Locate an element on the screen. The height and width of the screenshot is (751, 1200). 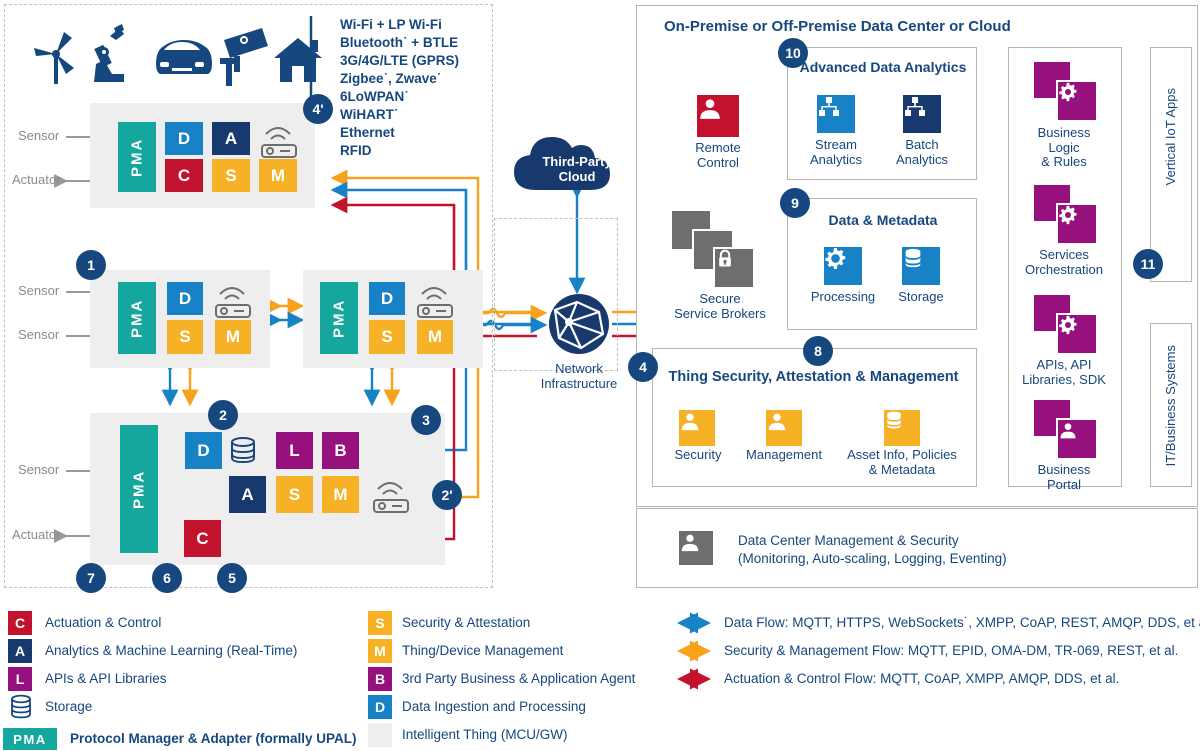
business-portal-label: Business Portal is located at coordinates (1064, 477).